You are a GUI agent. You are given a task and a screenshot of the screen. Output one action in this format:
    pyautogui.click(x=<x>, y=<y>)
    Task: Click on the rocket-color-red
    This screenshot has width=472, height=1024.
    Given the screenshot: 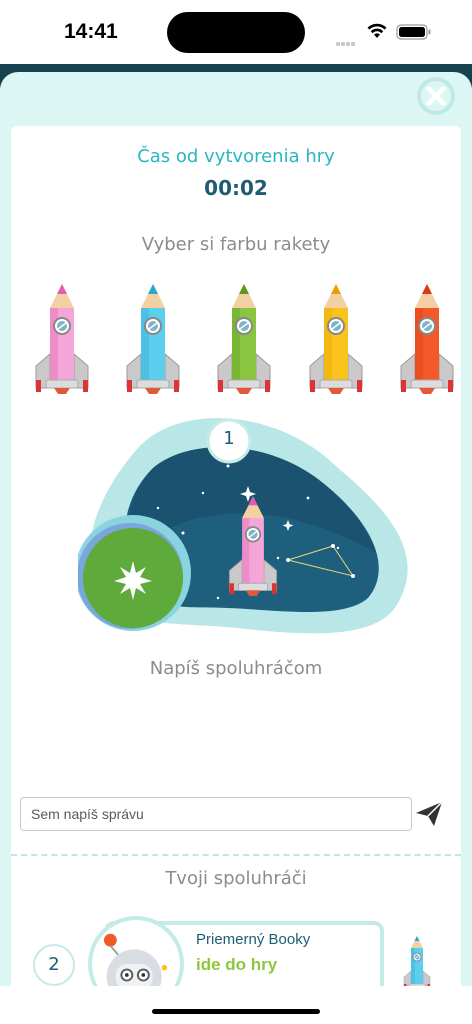 What is the action you would take?
    pyautogui.click(x=427, y=340)
    